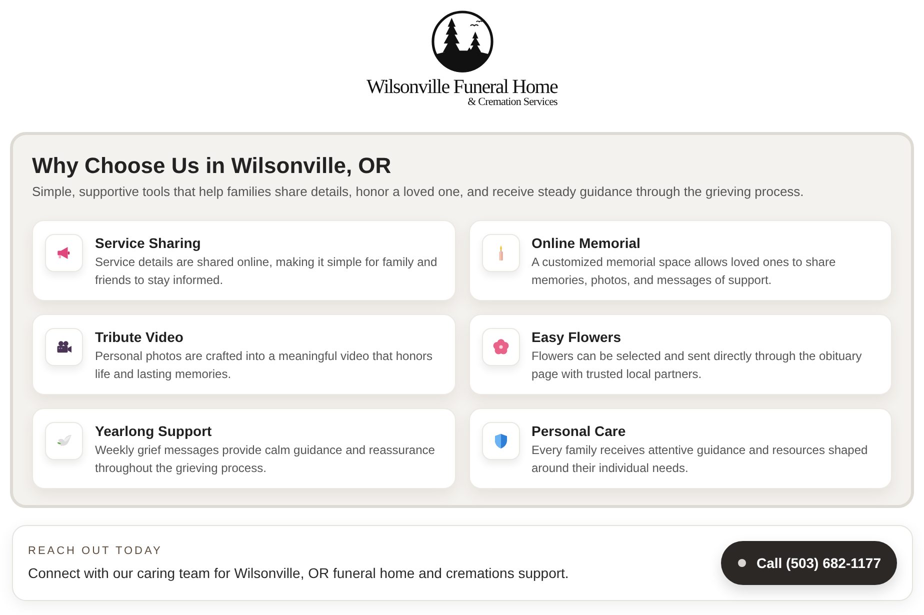 The image size is (924, 615). I want to click on call-button: Call (503) 682-1177, so click(809, 563).